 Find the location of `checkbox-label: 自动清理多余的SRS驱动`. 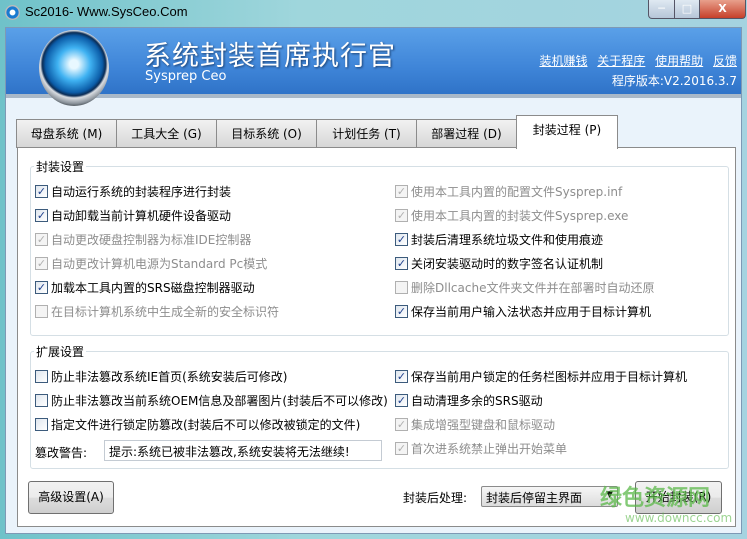

checkbox-label: 自动清理多余的SRS驱动 is located at coordinates (477, 401).